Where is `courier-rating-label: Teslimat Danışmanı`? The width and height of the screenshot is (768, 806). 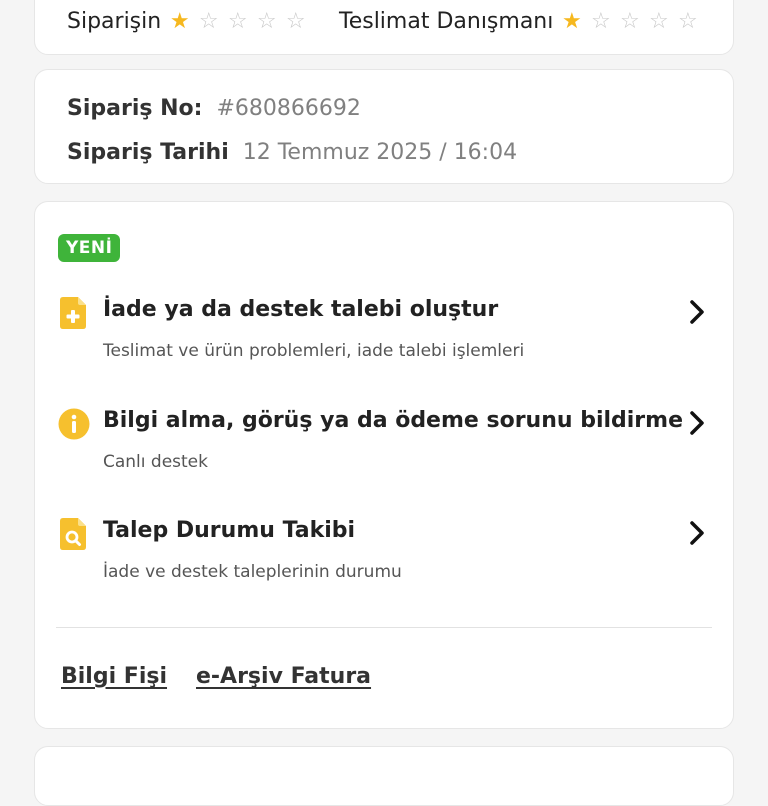
courier-rating-label: Teslimat Danışmanı is located at coordinates (446, 21).